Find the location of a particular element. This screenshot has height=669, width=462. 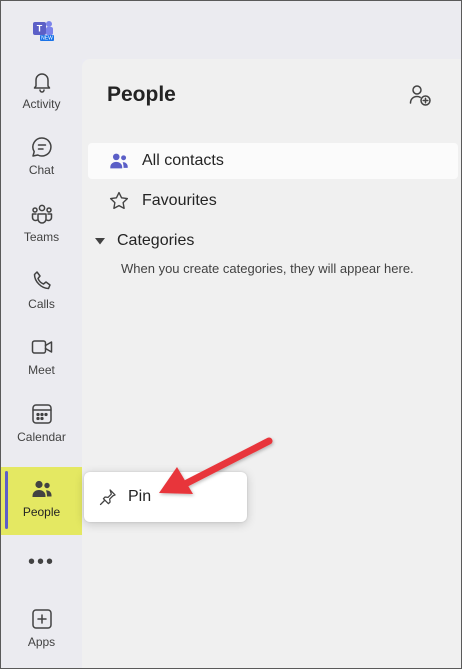

video-icon is located at coordinates (41, 347).